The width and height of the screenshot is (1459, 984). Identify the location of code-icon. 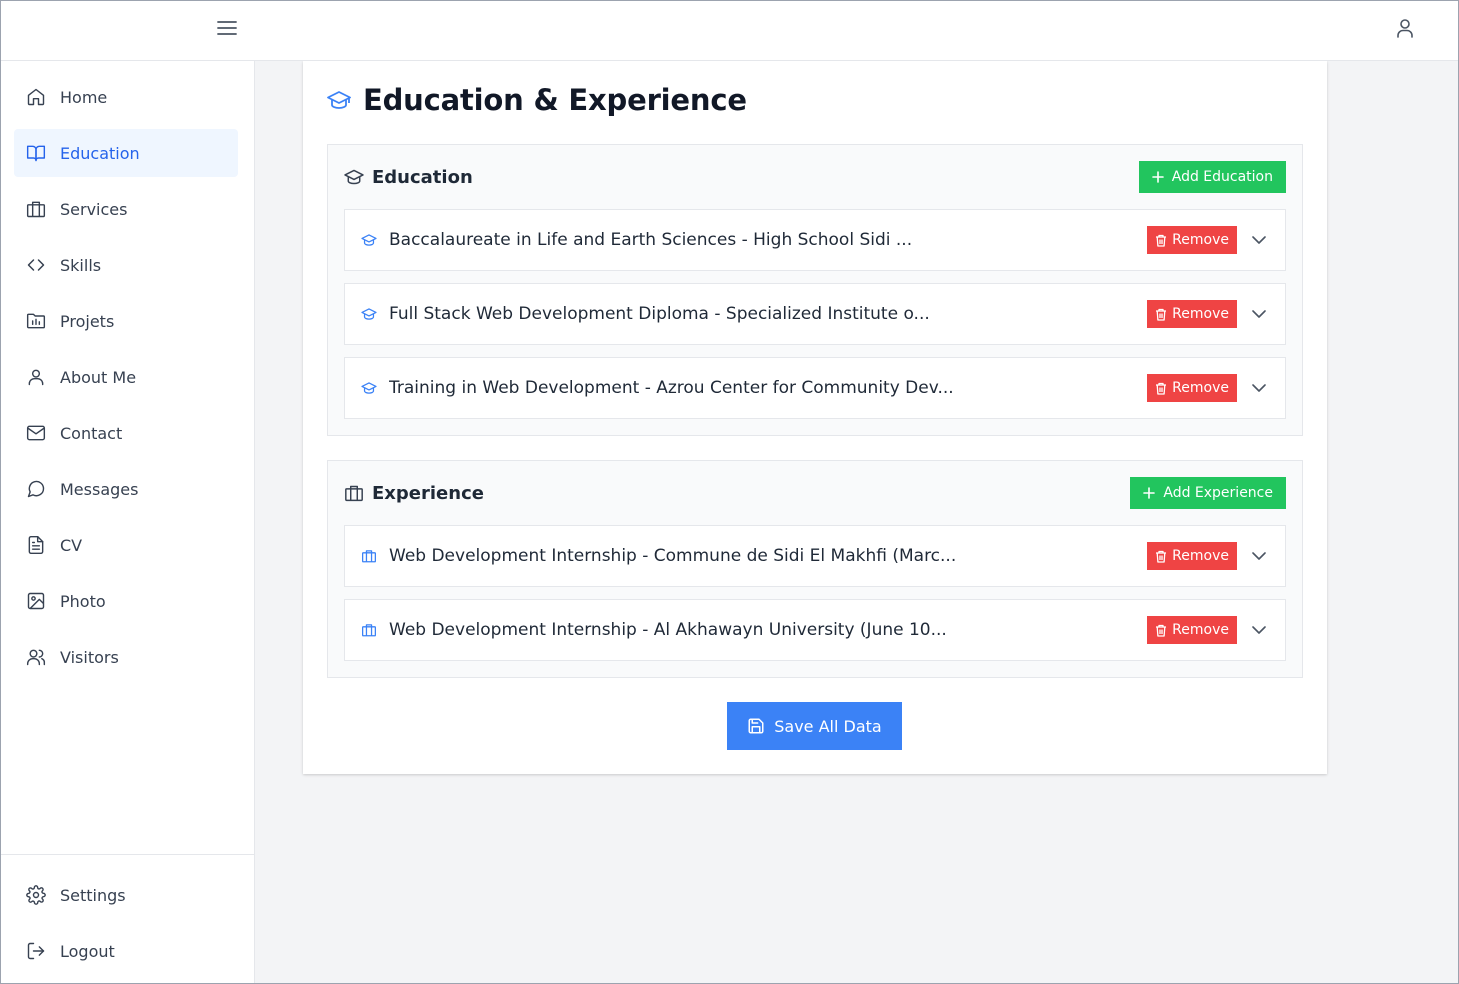
(36, 265).